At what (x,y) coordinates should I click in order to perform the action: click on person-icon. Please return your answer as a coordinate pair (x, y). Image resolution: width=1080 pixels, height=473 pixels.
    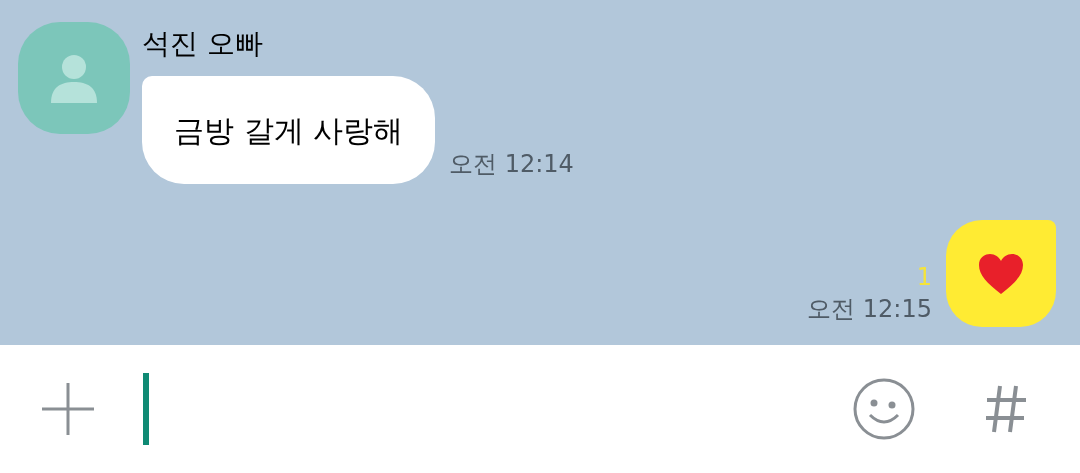
    Looking at the image, I should click on (74, 78).